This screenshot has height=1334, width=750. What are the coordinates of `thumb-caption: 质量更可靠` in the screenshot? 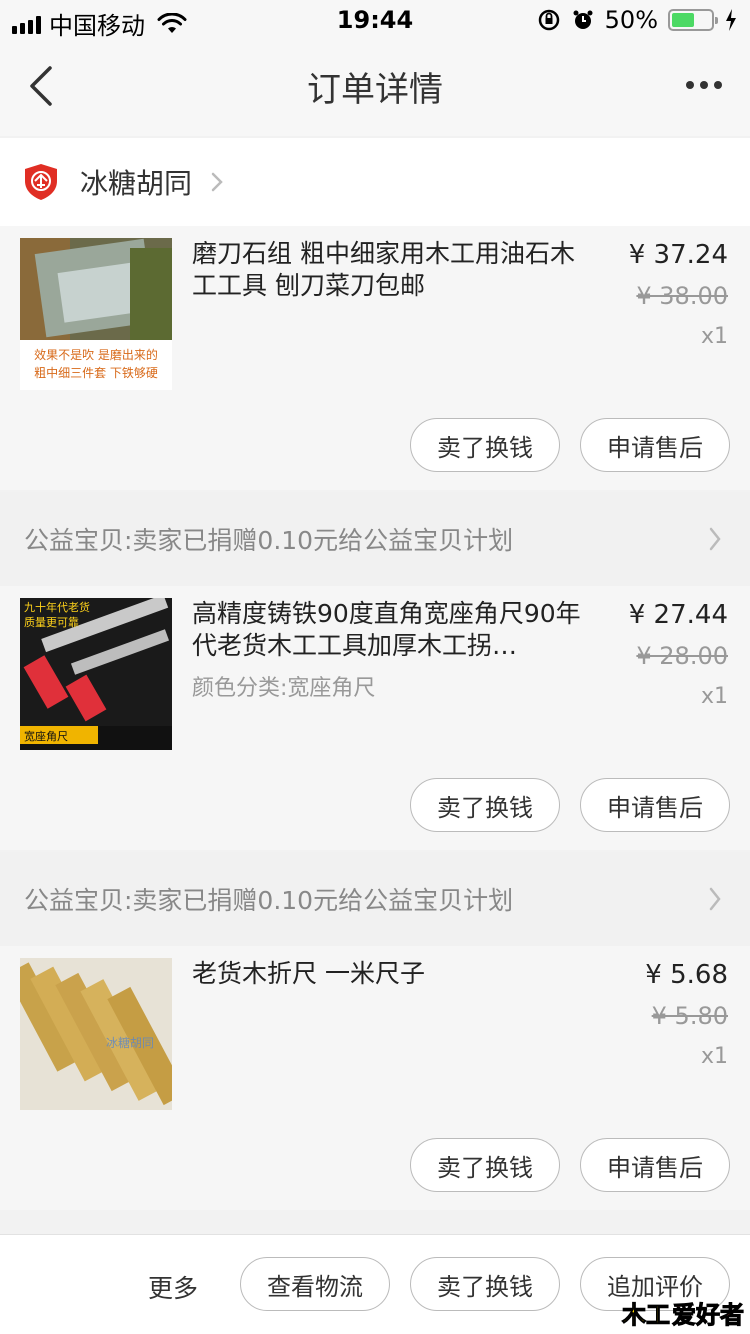 It's located at (51, 622).